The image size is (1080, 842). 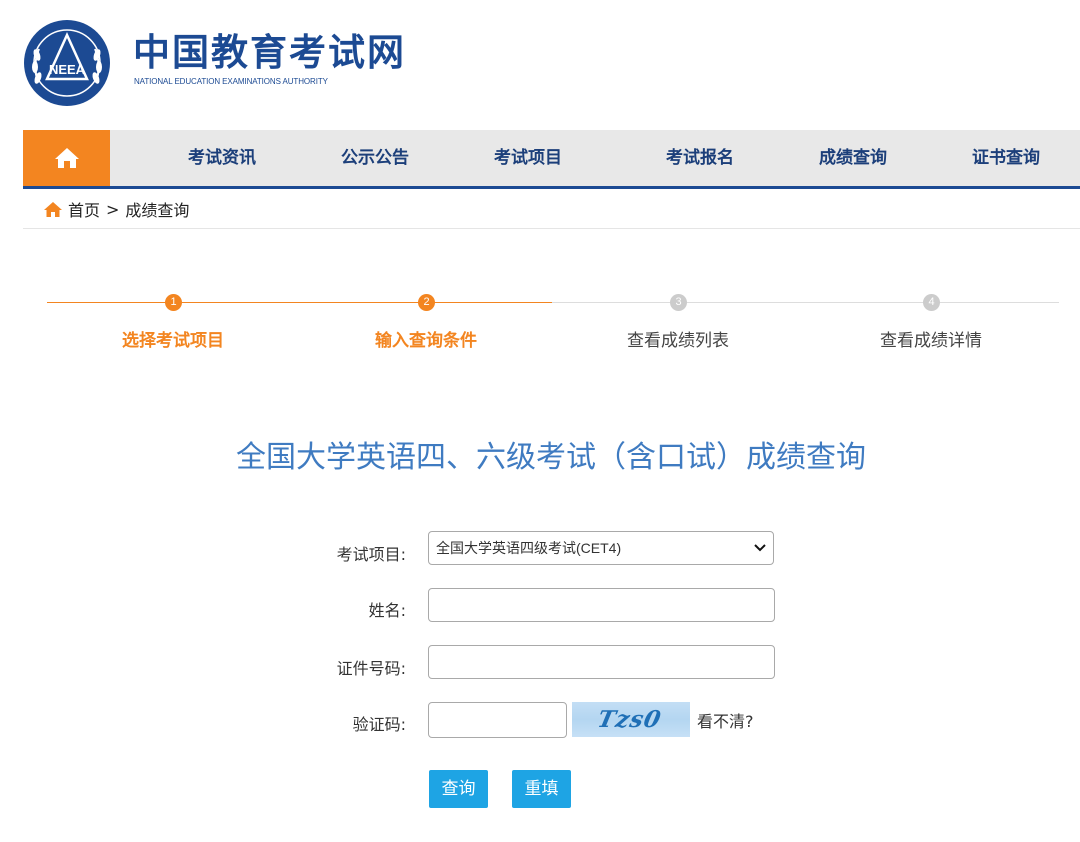 I want to click on step-line-pending, so click(x=805, y=302).